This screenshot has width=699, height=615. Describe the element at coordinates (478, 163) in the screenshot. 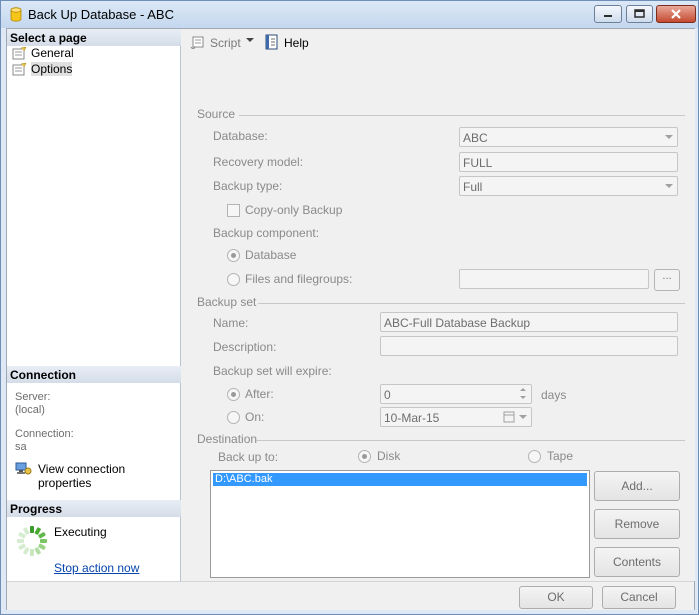

I see `recovery-model-value: FULL` at that location.